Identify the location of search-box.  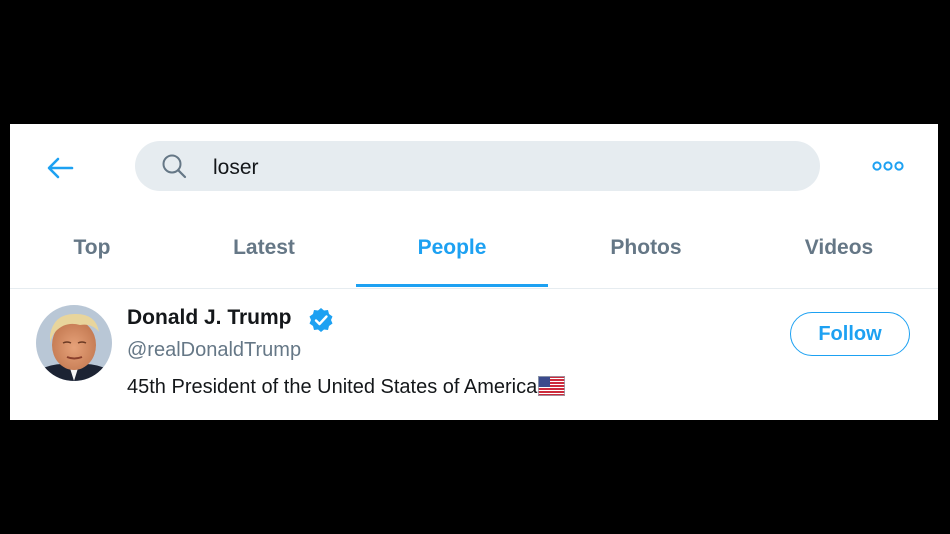
(477, 167).